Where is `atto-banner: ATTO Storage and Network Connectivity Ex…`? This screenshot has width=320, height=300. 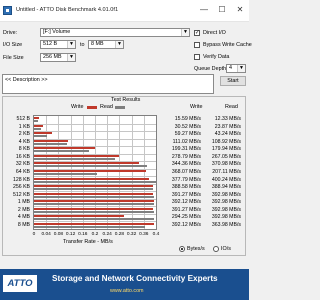 atto-banner: ATTO Storage and Network Connectivity Ex… is located at coordinates (124, 284).